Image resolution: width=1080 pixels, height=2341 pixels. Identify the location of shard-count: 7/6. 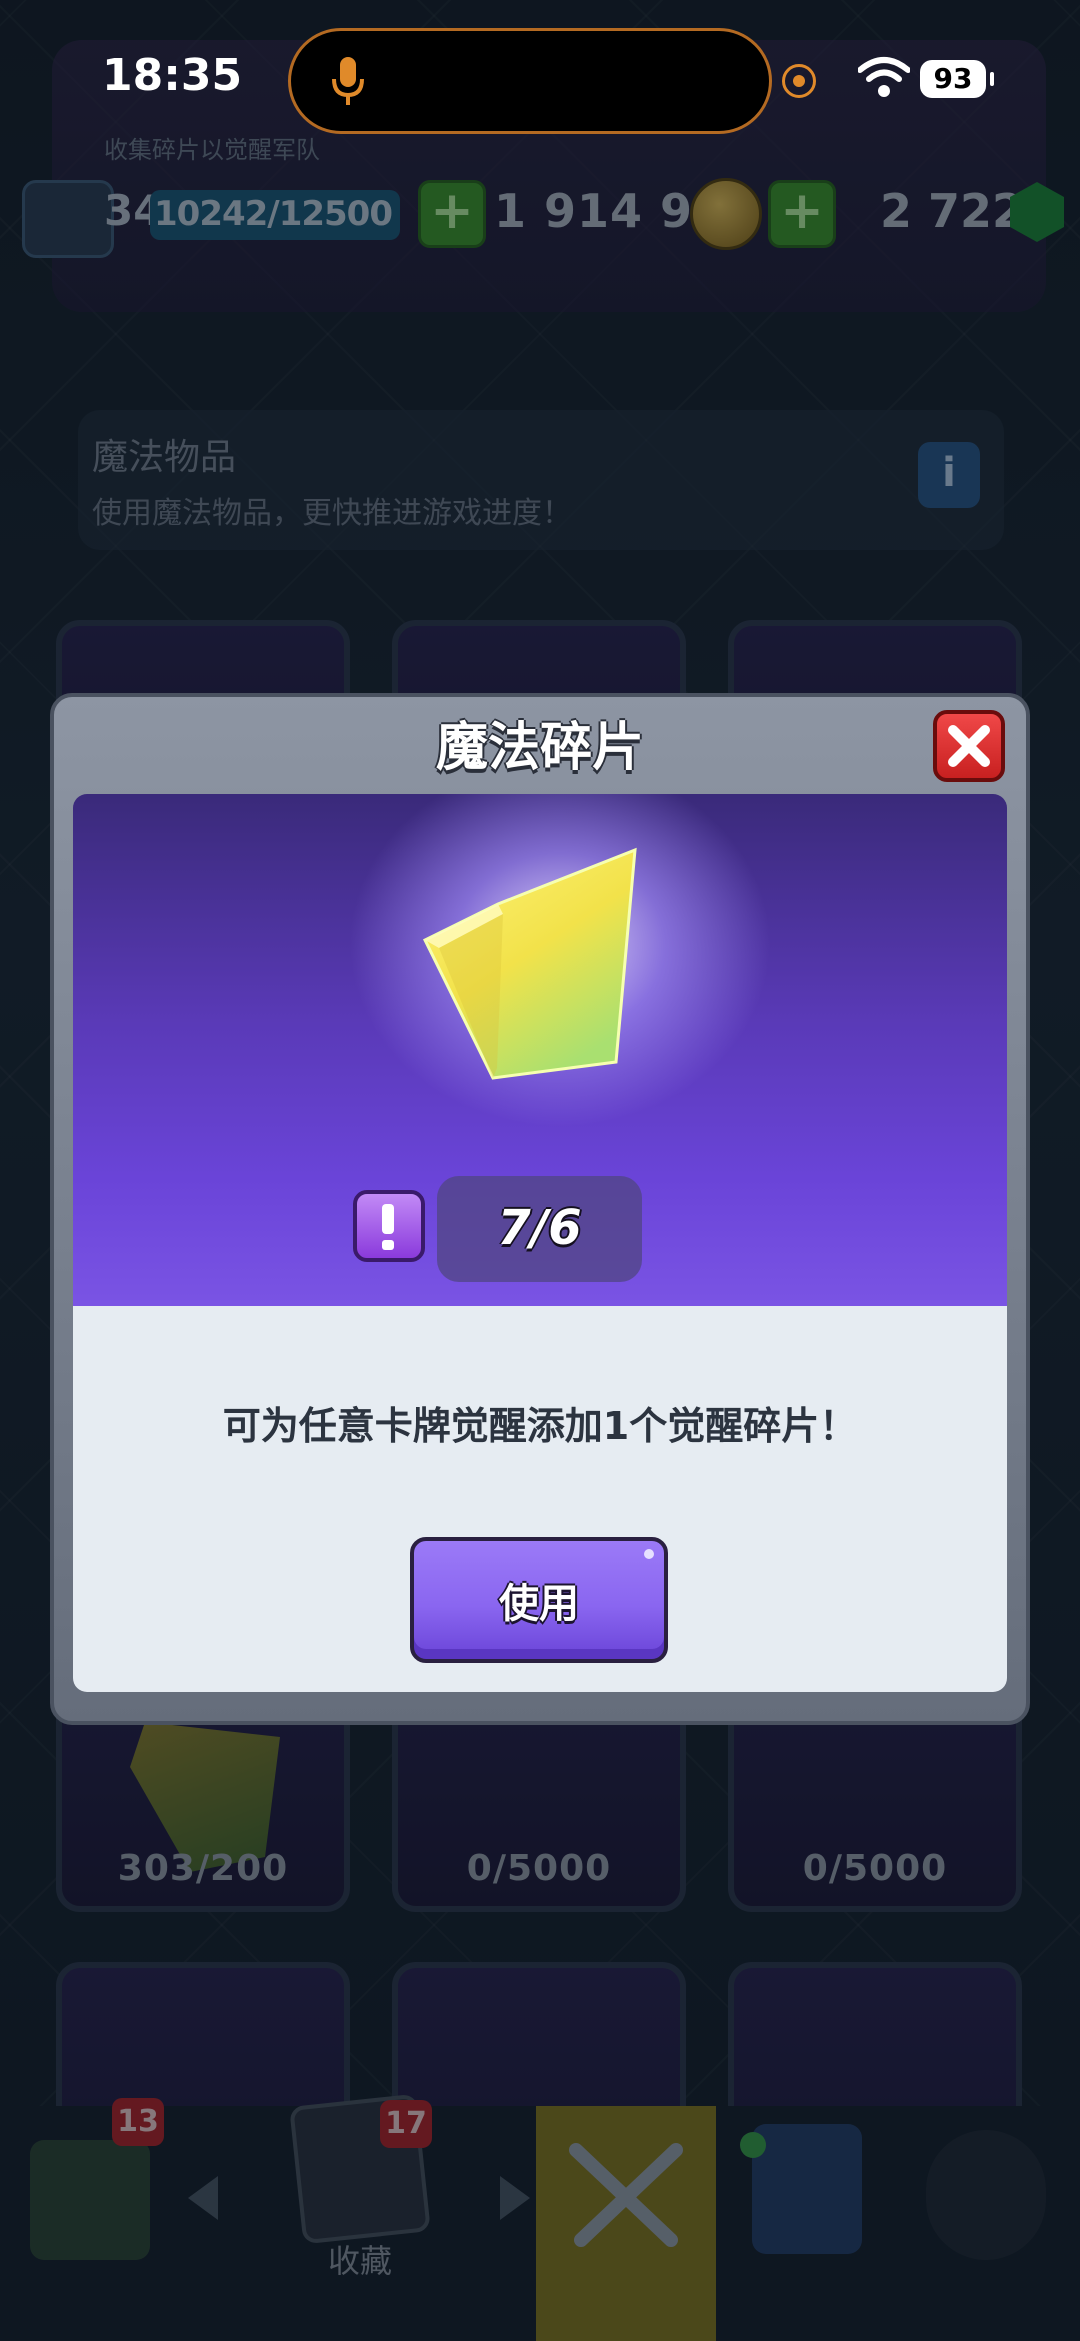
(539, 1228).